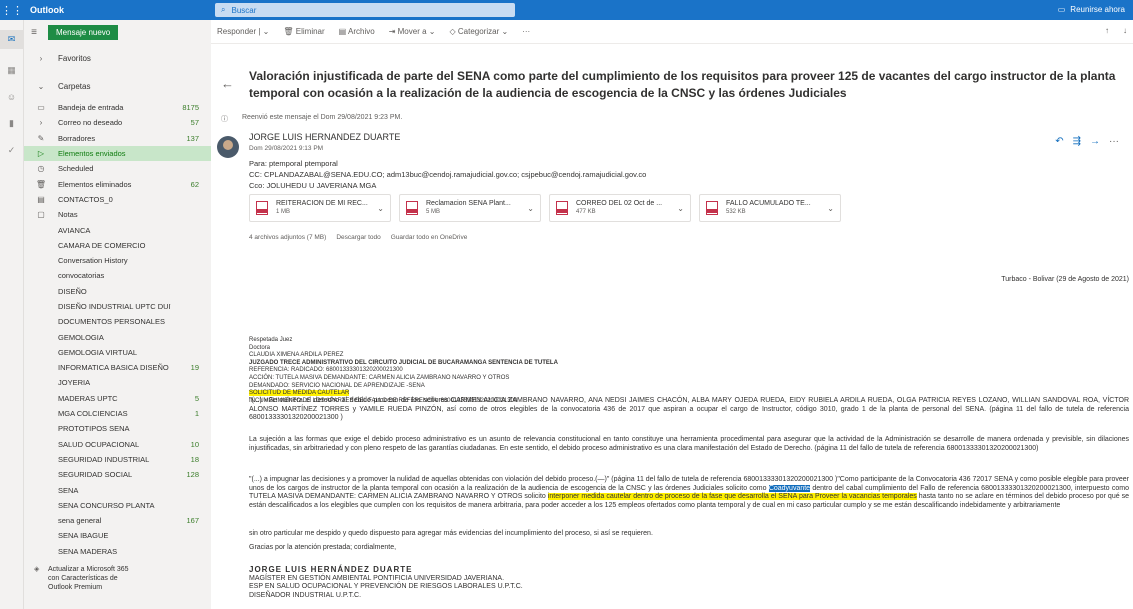 Image resolution: width=1133 pixels, height=609 pixels. What do you see at coordinates (244, 10) in the screenshot?
I see `search-placeholder: Buscar` at bounding box center [244, 10].